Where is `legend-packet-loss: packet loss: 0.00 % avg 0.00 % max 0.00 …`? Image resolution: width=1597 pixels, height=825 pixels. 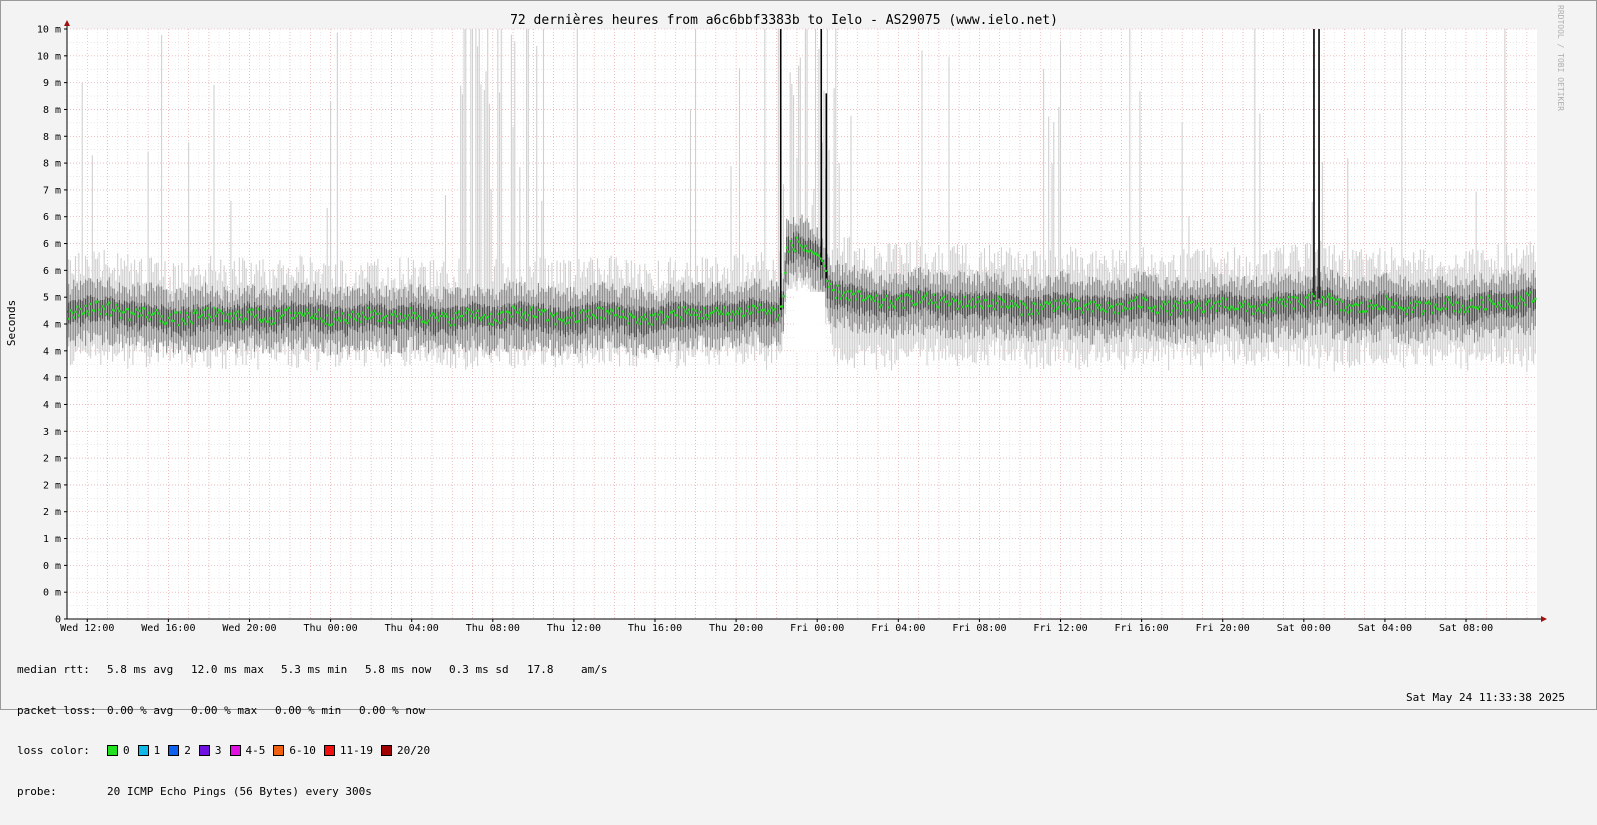 legend-packet-loss: packet loss: 0.00 % avg 0.00 % max 0.00 … is located at coordinates (312, 711).